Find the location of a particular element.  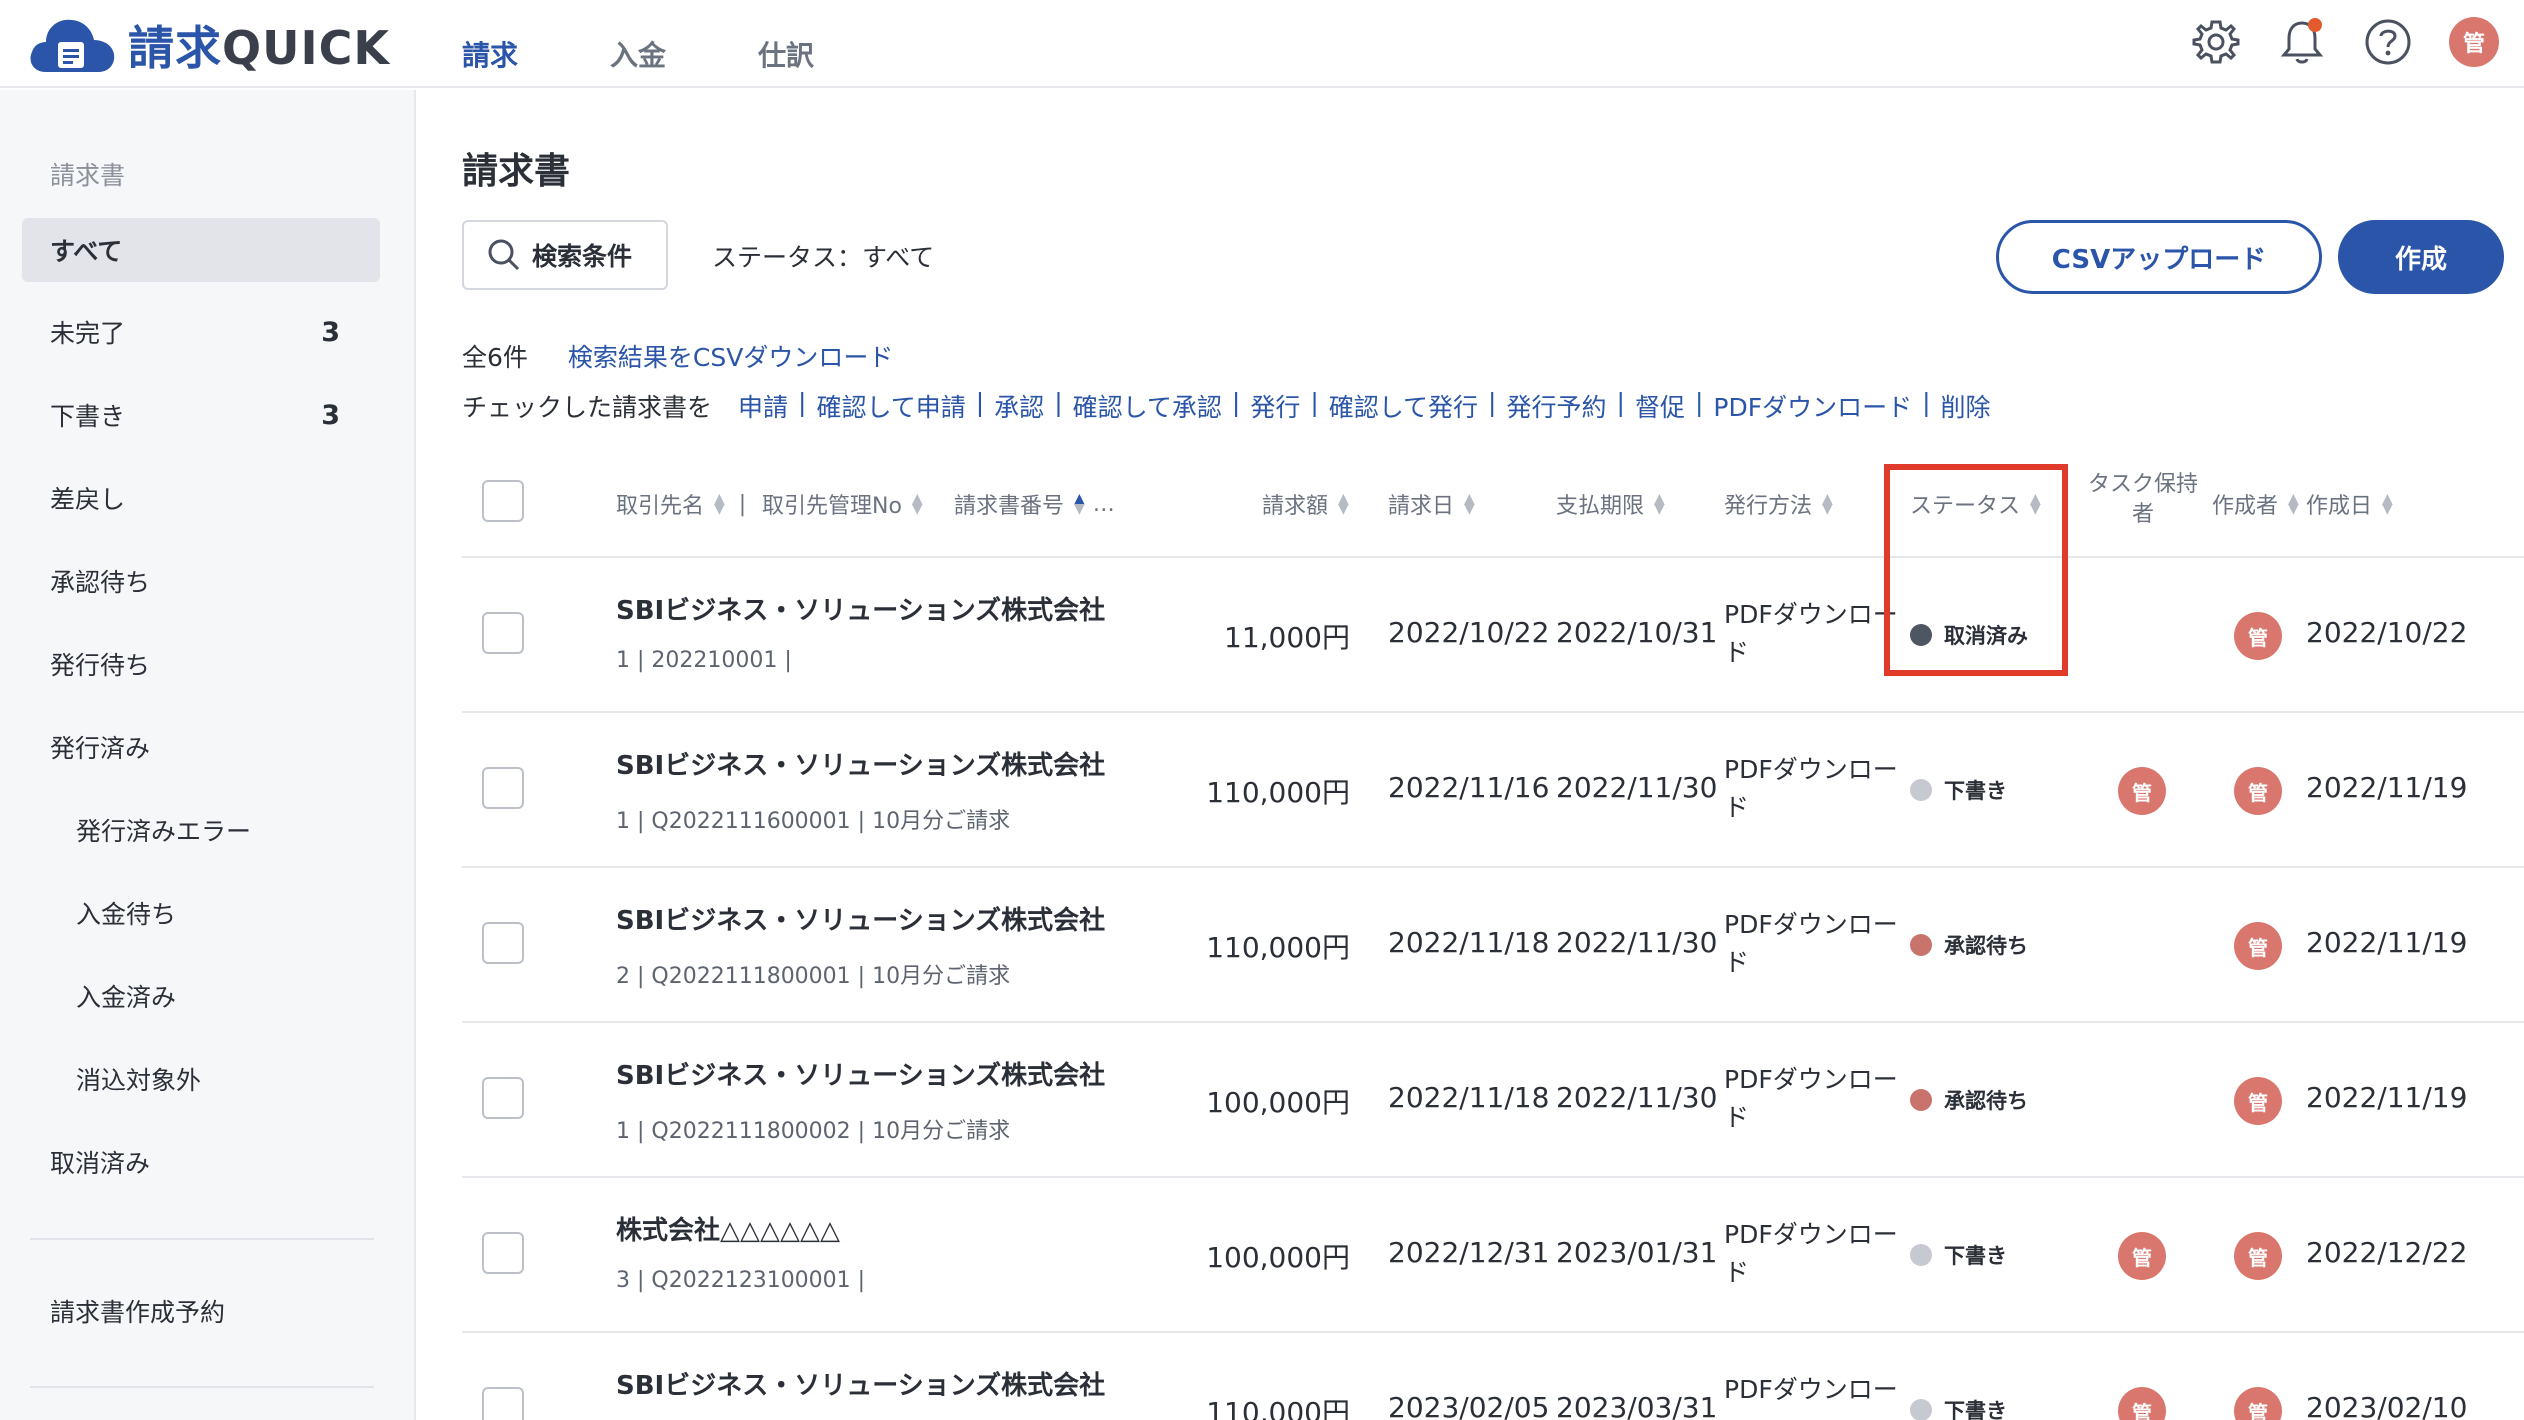

help-question-icon is located at coordinates (2388, 42).